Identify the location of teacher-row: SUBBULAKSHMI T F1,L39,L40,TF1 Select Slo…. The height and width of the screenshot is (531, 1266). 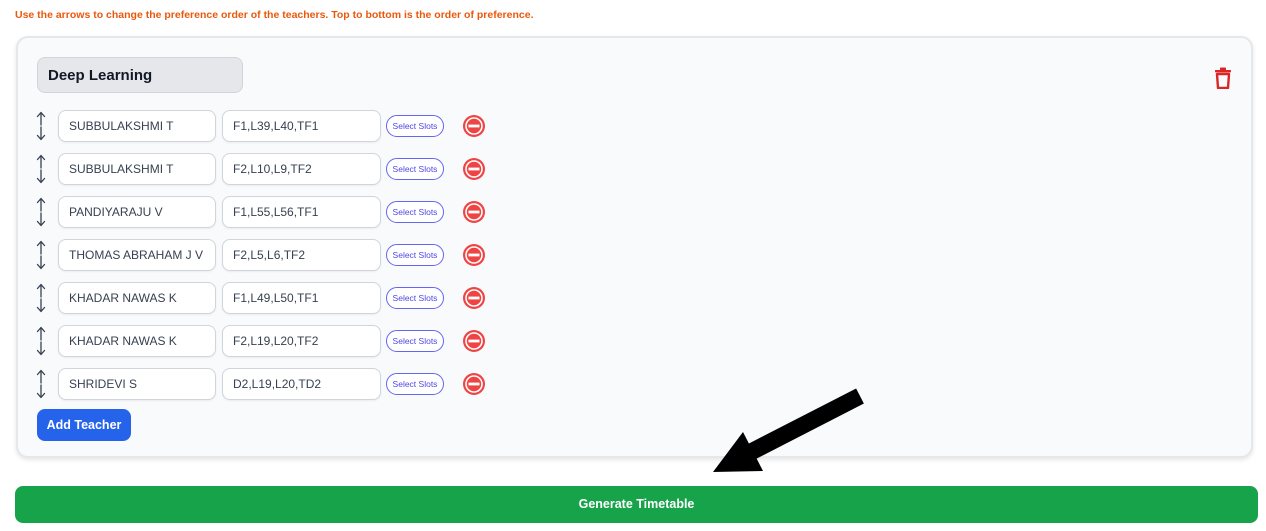
(271, 126).